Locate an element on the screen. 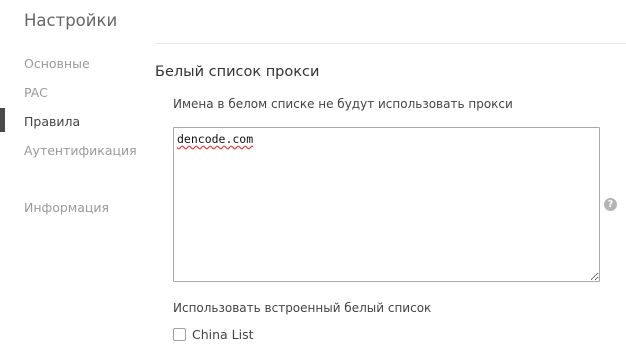 The height and width of the screenshot is (359, 626). section-title: Белый список прокси is located at coordinates (237, 72).